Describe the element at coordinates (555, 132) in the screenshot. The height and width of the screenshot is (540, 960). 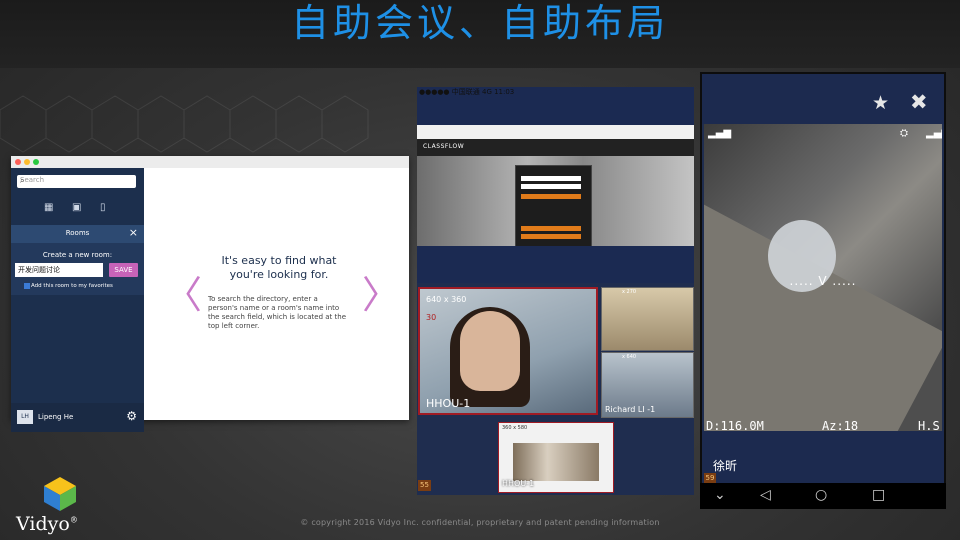
I see `browser-tabs` at that location.